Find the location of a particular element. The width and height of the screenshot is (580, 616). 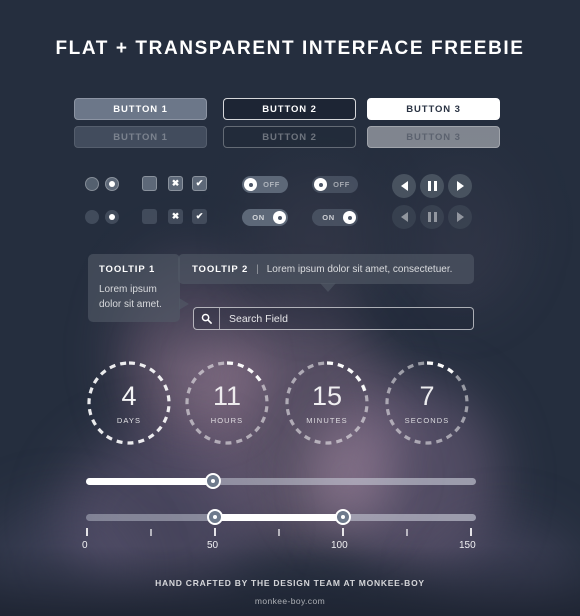

slider-range-fill is located at coordinates (279, 517).